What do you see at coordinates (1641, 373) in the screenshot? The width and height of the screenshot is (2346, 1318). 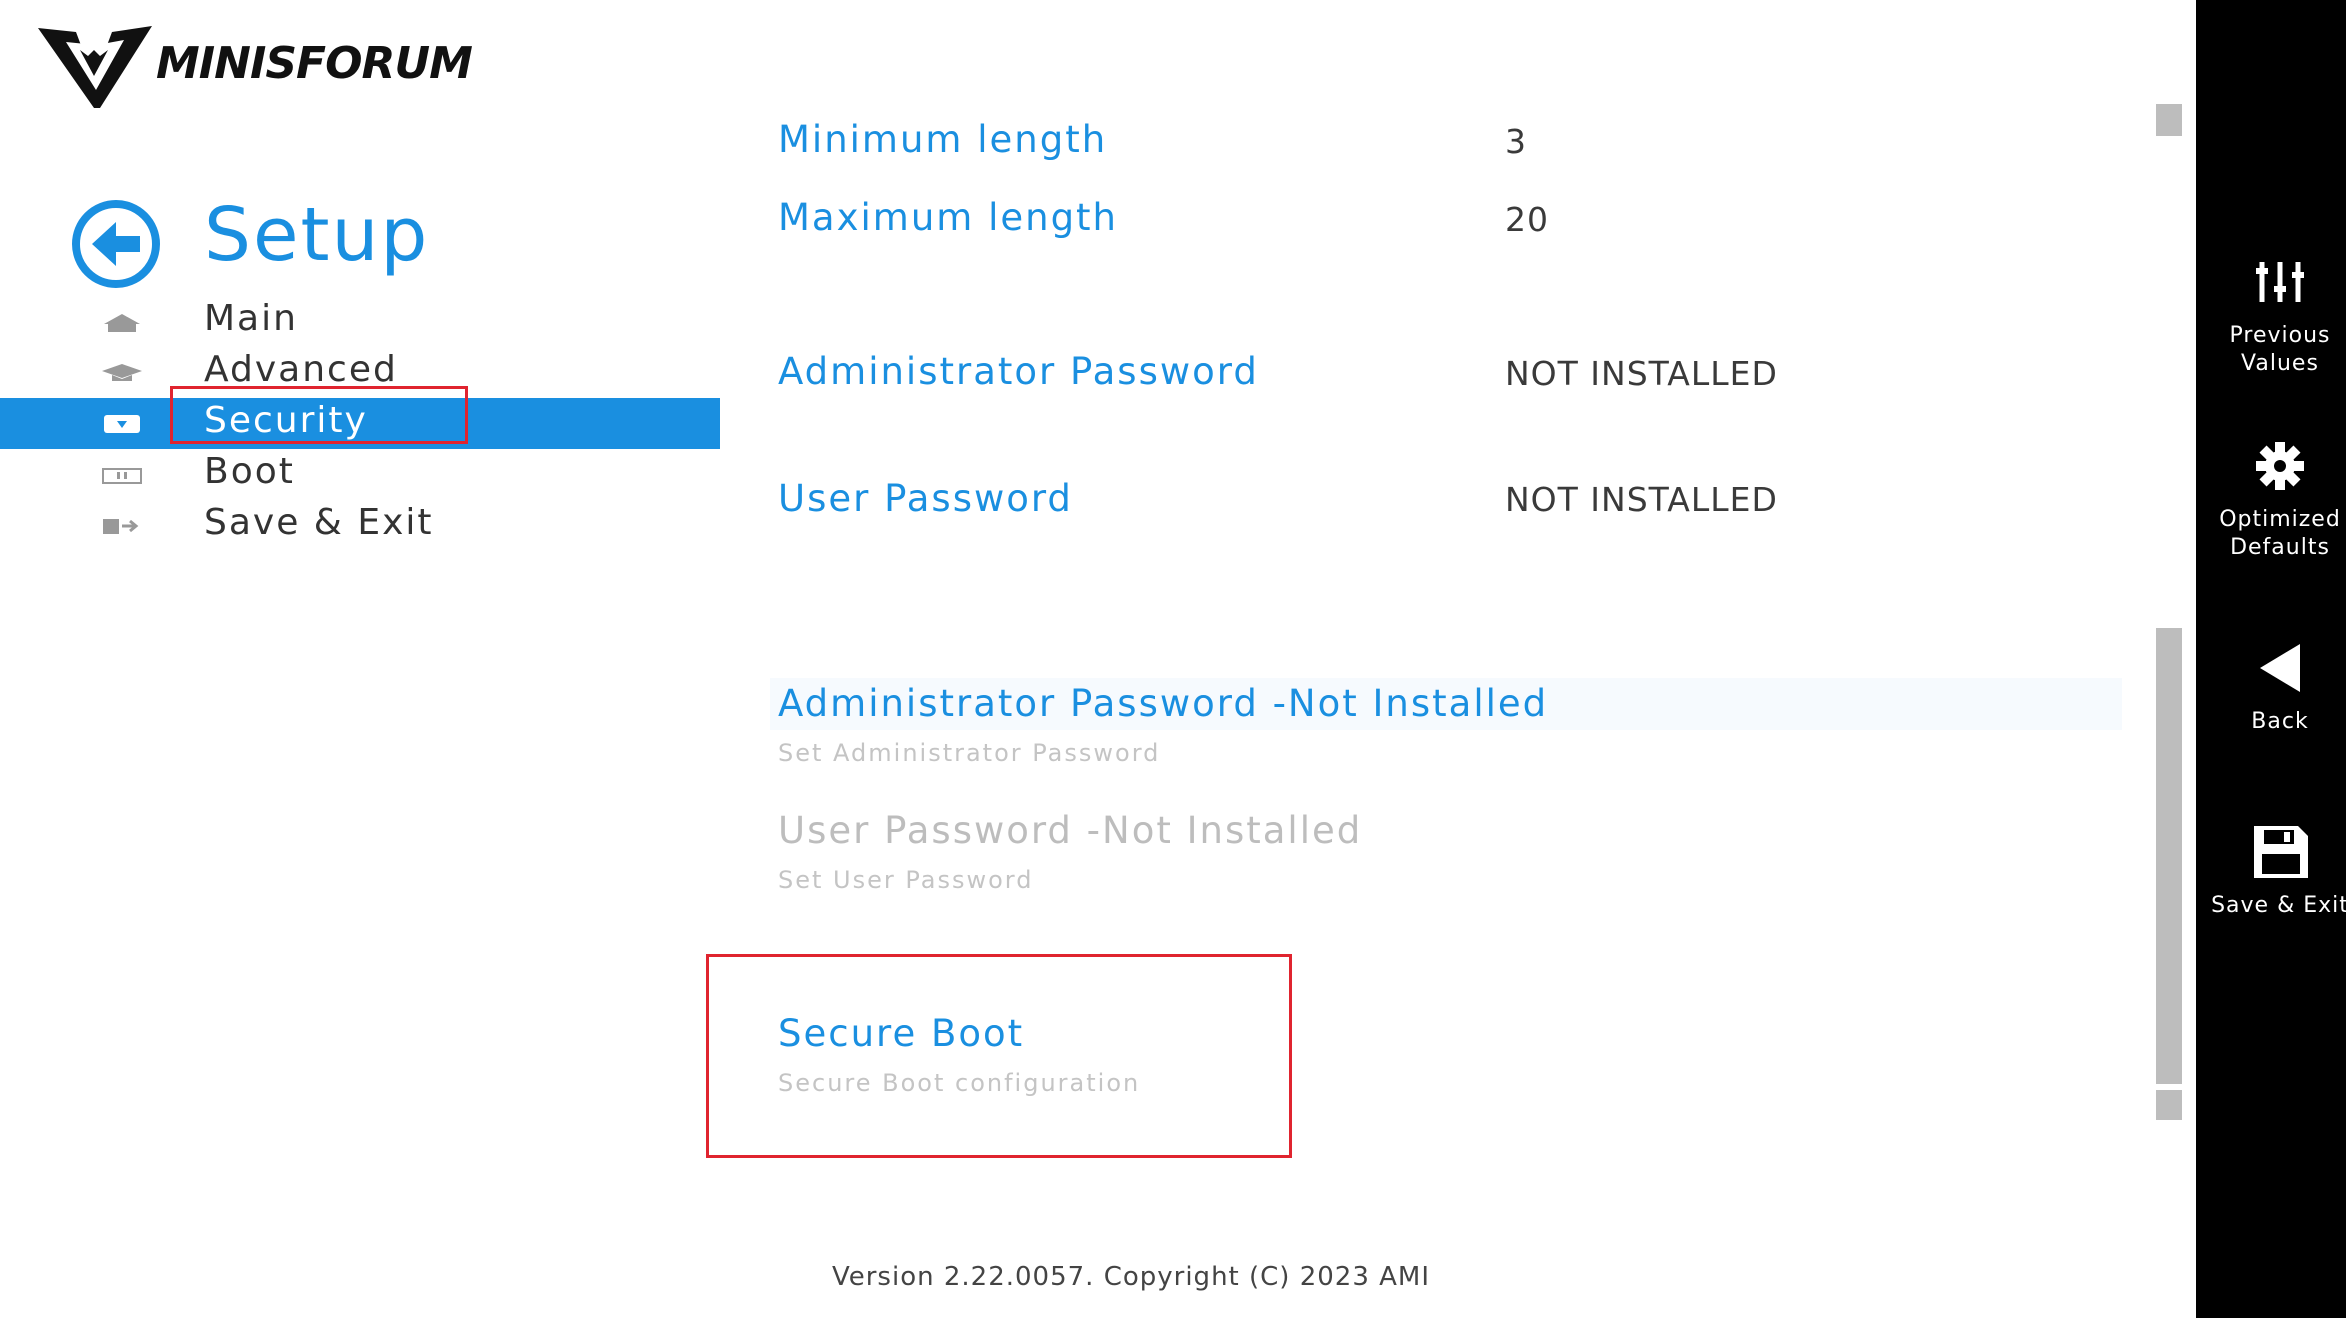 I see `admin-password-status: NOT INSTALLED` at bounding box center [1641, 373].